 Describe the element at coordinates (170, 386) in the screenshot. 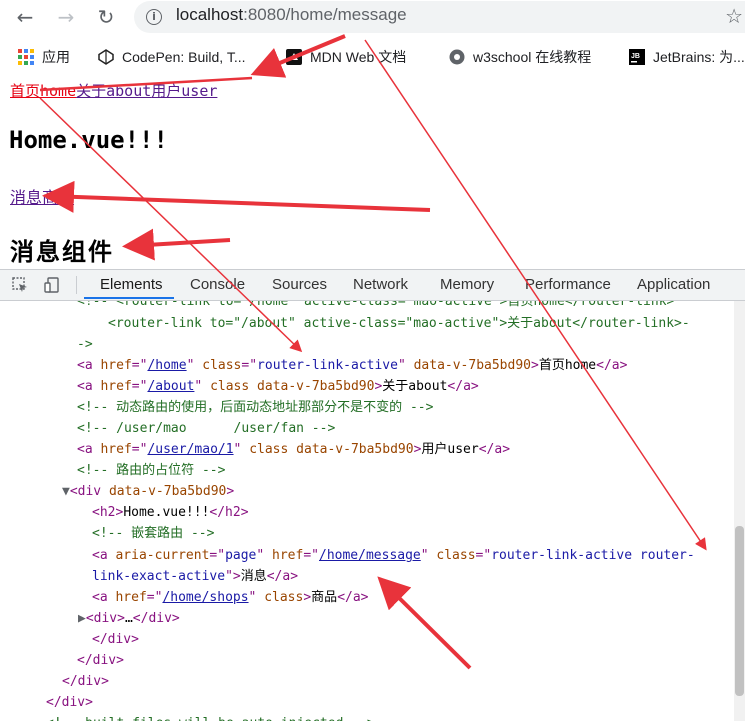

I see `href-link: /about` at that location.